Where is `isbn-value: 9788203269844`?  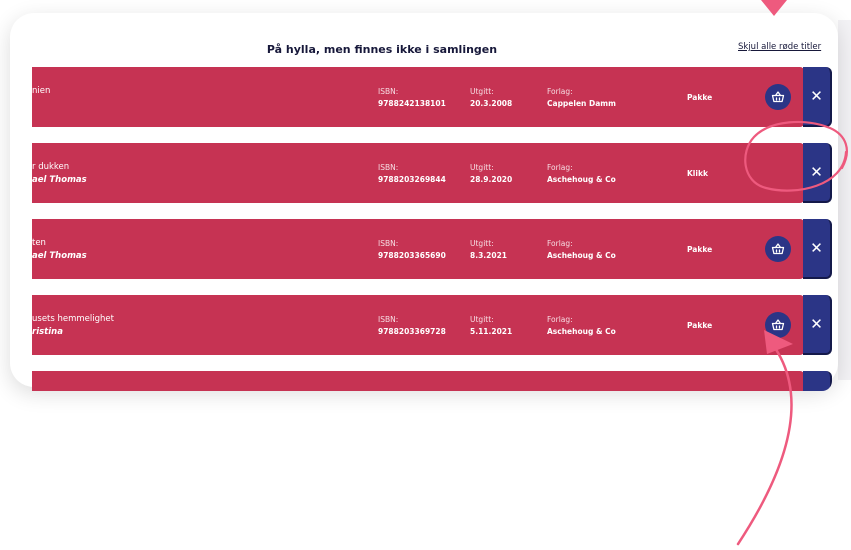
isbn-value: 9788203269844 is located at coordinates (412, 179).